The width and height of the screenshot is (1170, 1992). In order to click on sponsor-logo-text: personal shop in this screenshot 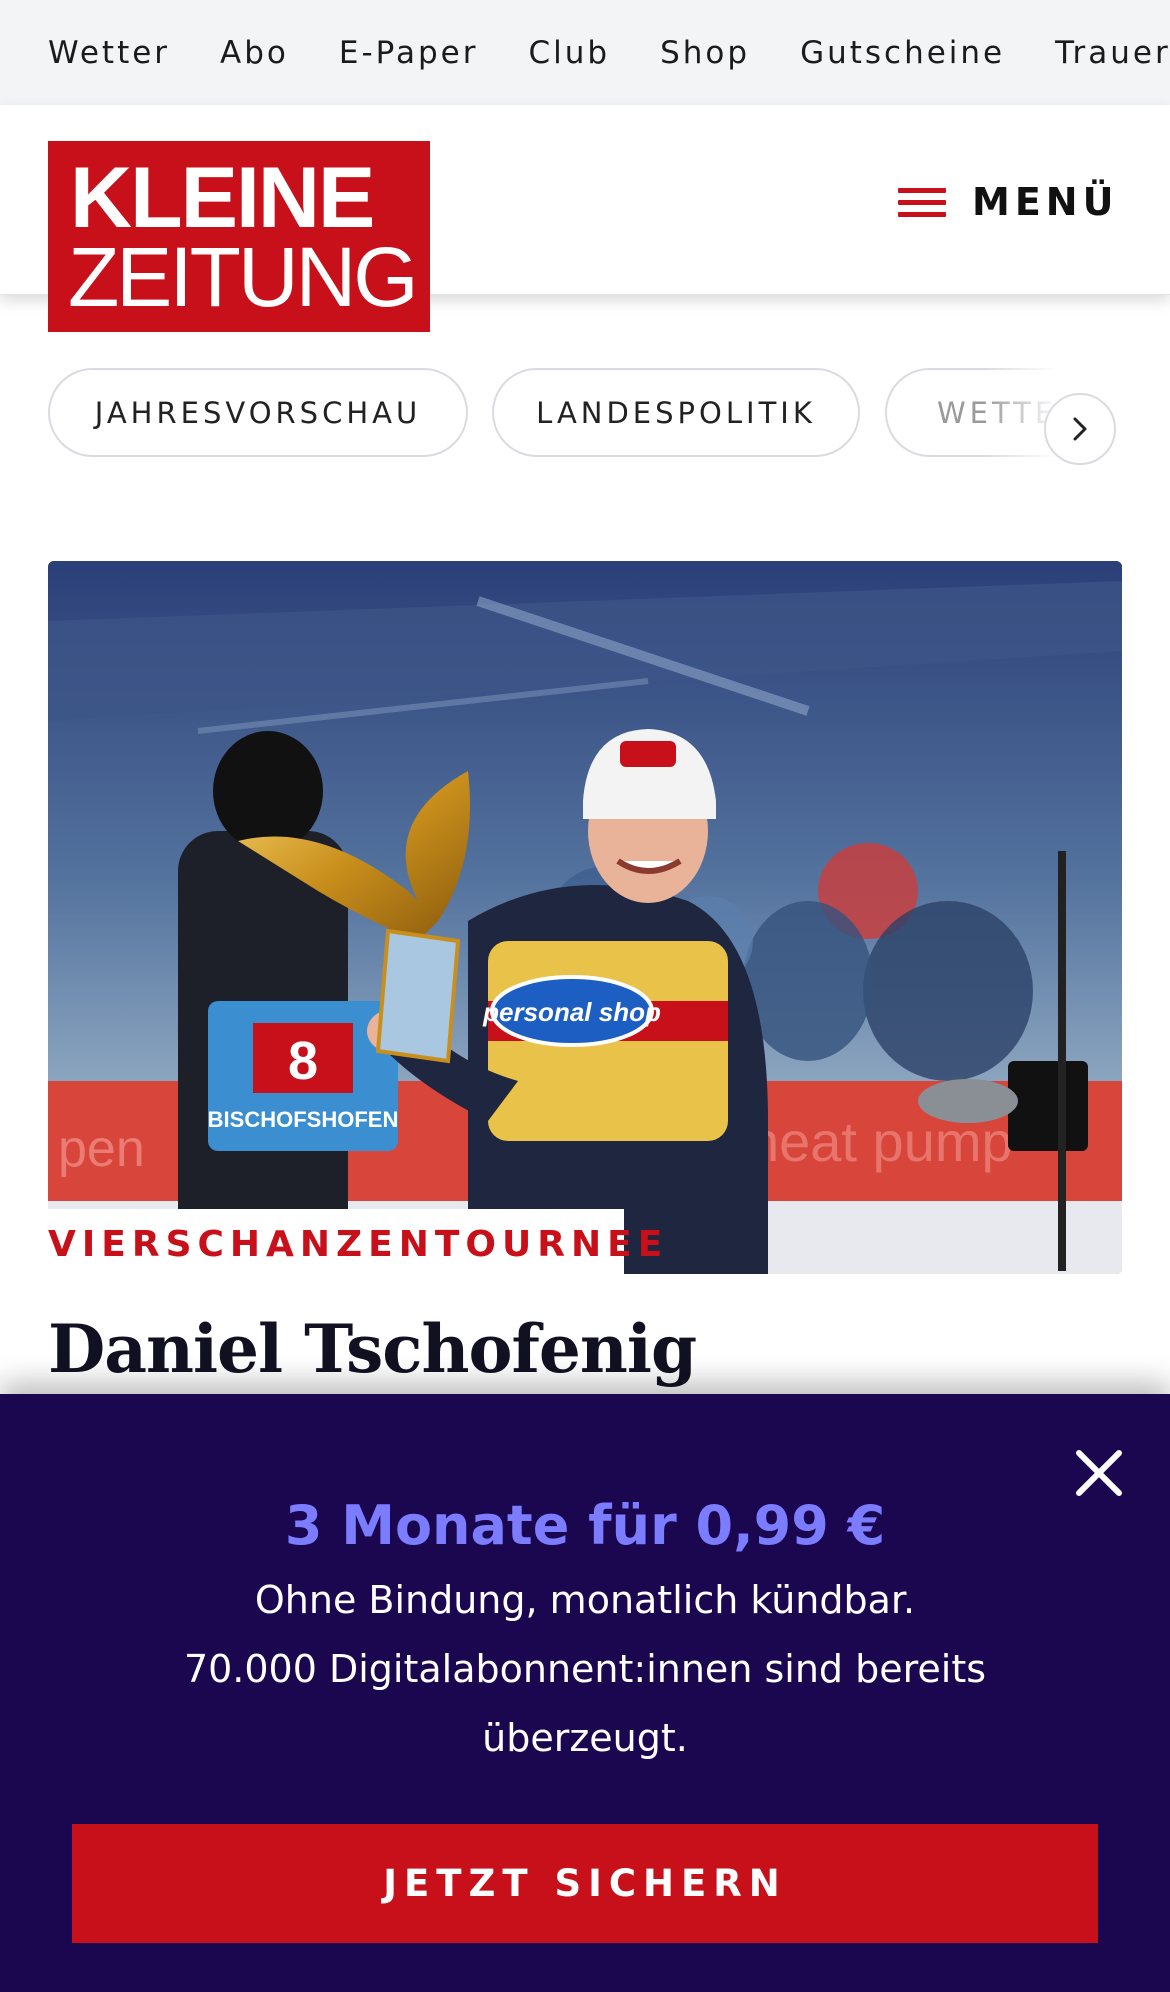, I will do `click(571, 1012)`.